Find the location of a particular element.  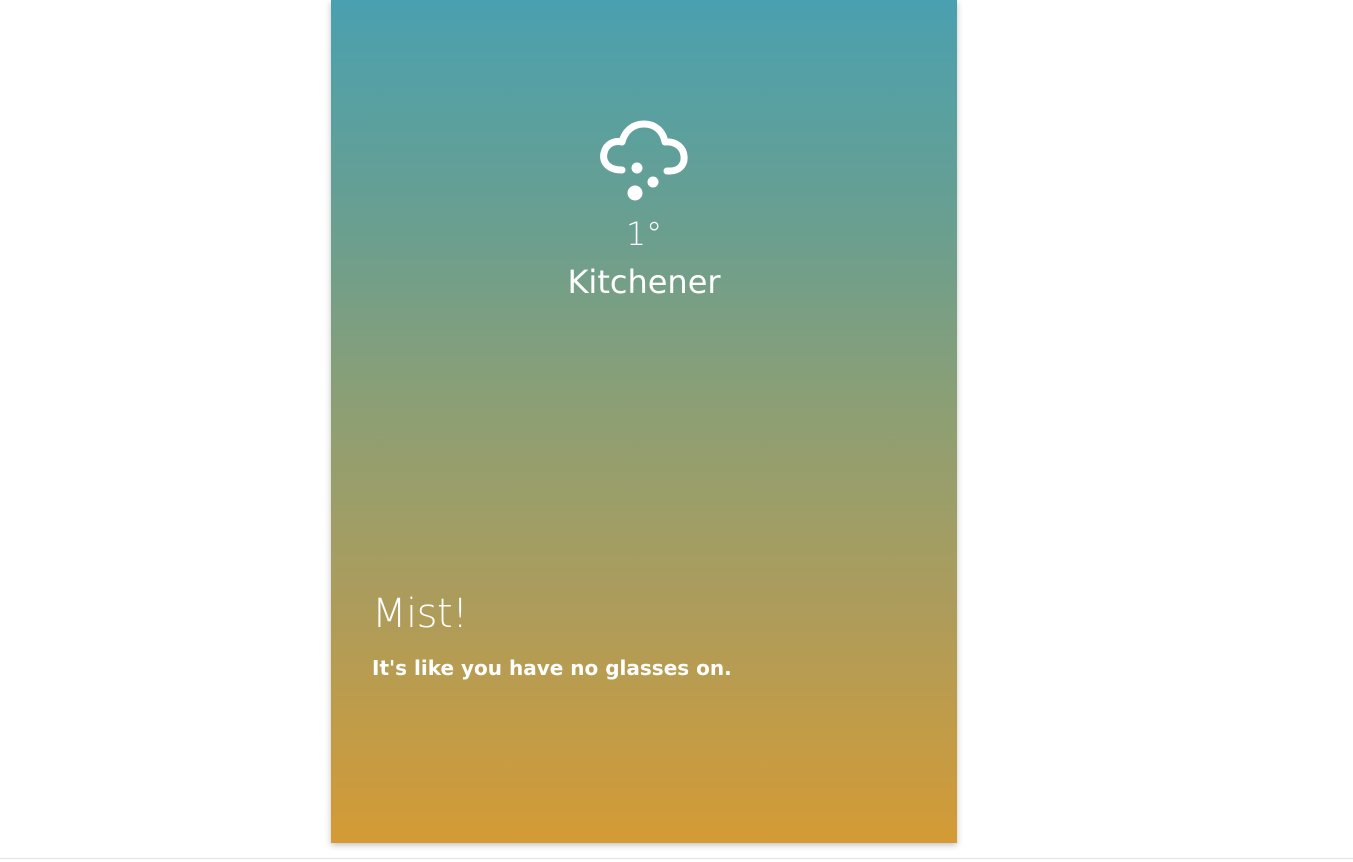

divider is located at coordinates (676, 858).